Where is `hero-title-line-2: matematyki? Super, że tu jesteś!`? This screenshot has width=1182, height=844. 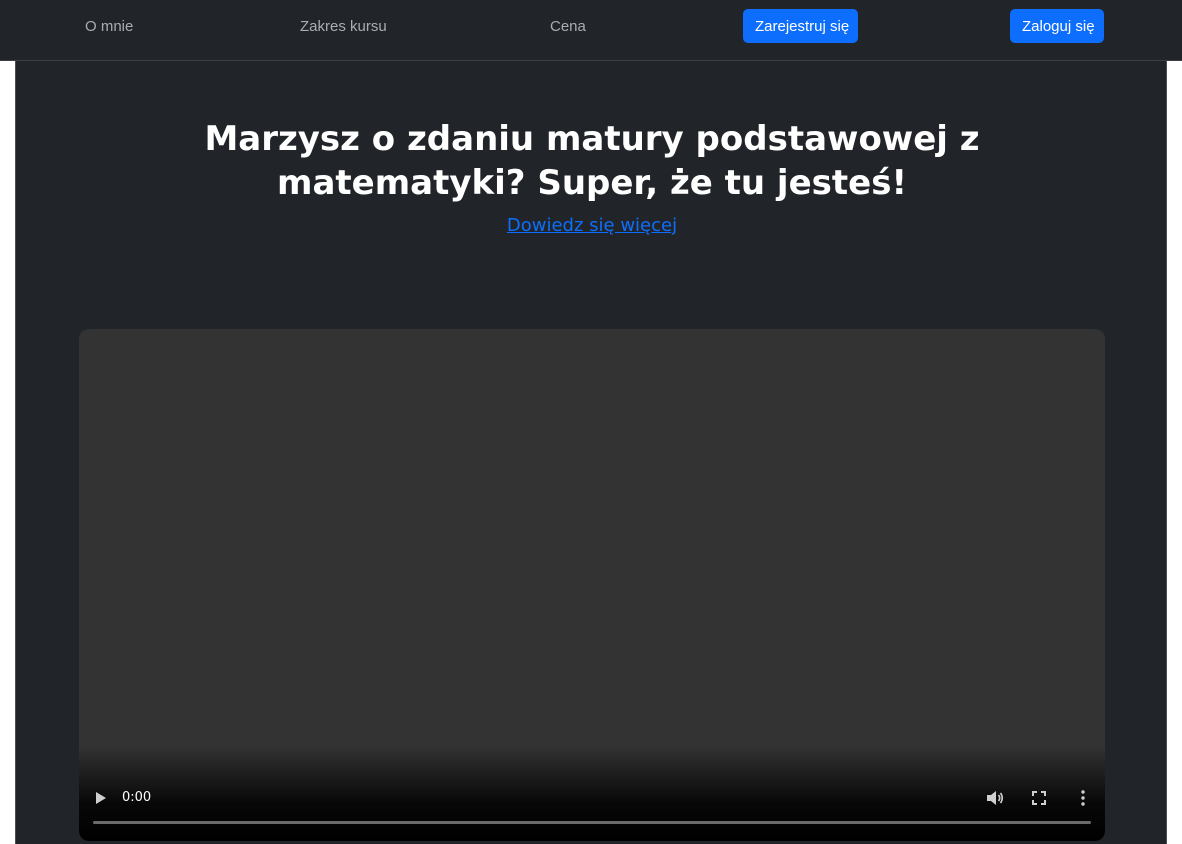
hero-title-line-2: matematyki? Super, że tu jesteś! is located at coordinates (592, 183).